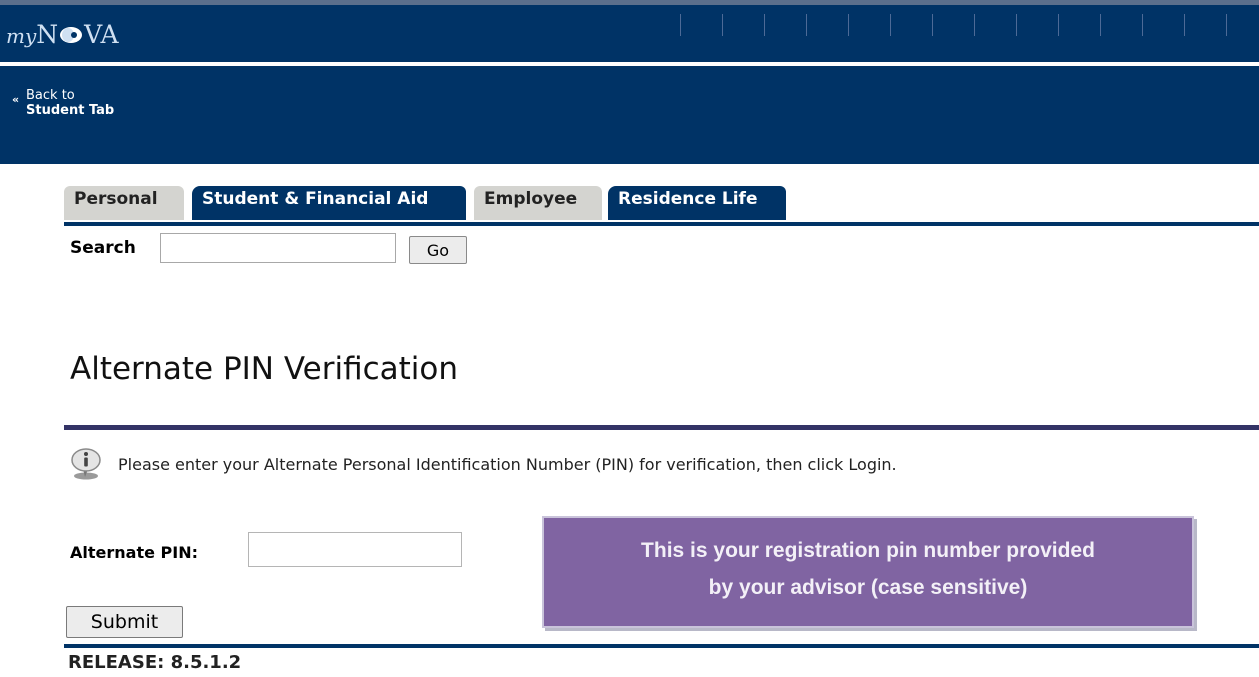 This screenshot has height=677, width=1259. Describe the element at coordinates (86, 464) in the screenshot. I see `info-icon` at that location.